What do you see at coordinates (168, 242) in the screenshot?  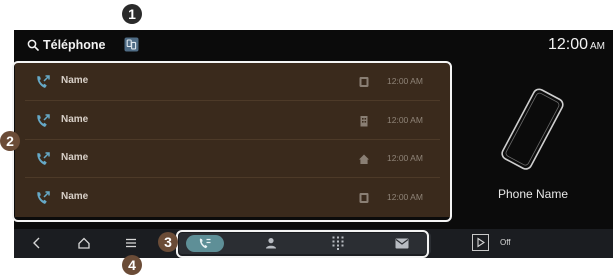 I see `callout-3: 3` at bounding box center [168, 242].